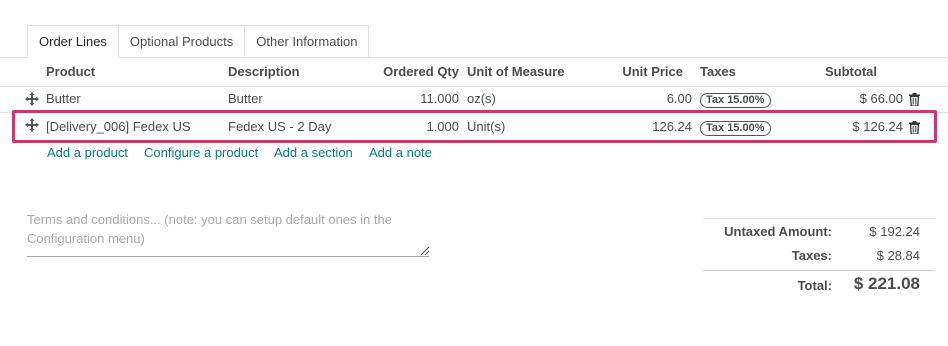 The image size is (948, 346). I want to click on cell-unit-price: 6.00, so click(679, 98).